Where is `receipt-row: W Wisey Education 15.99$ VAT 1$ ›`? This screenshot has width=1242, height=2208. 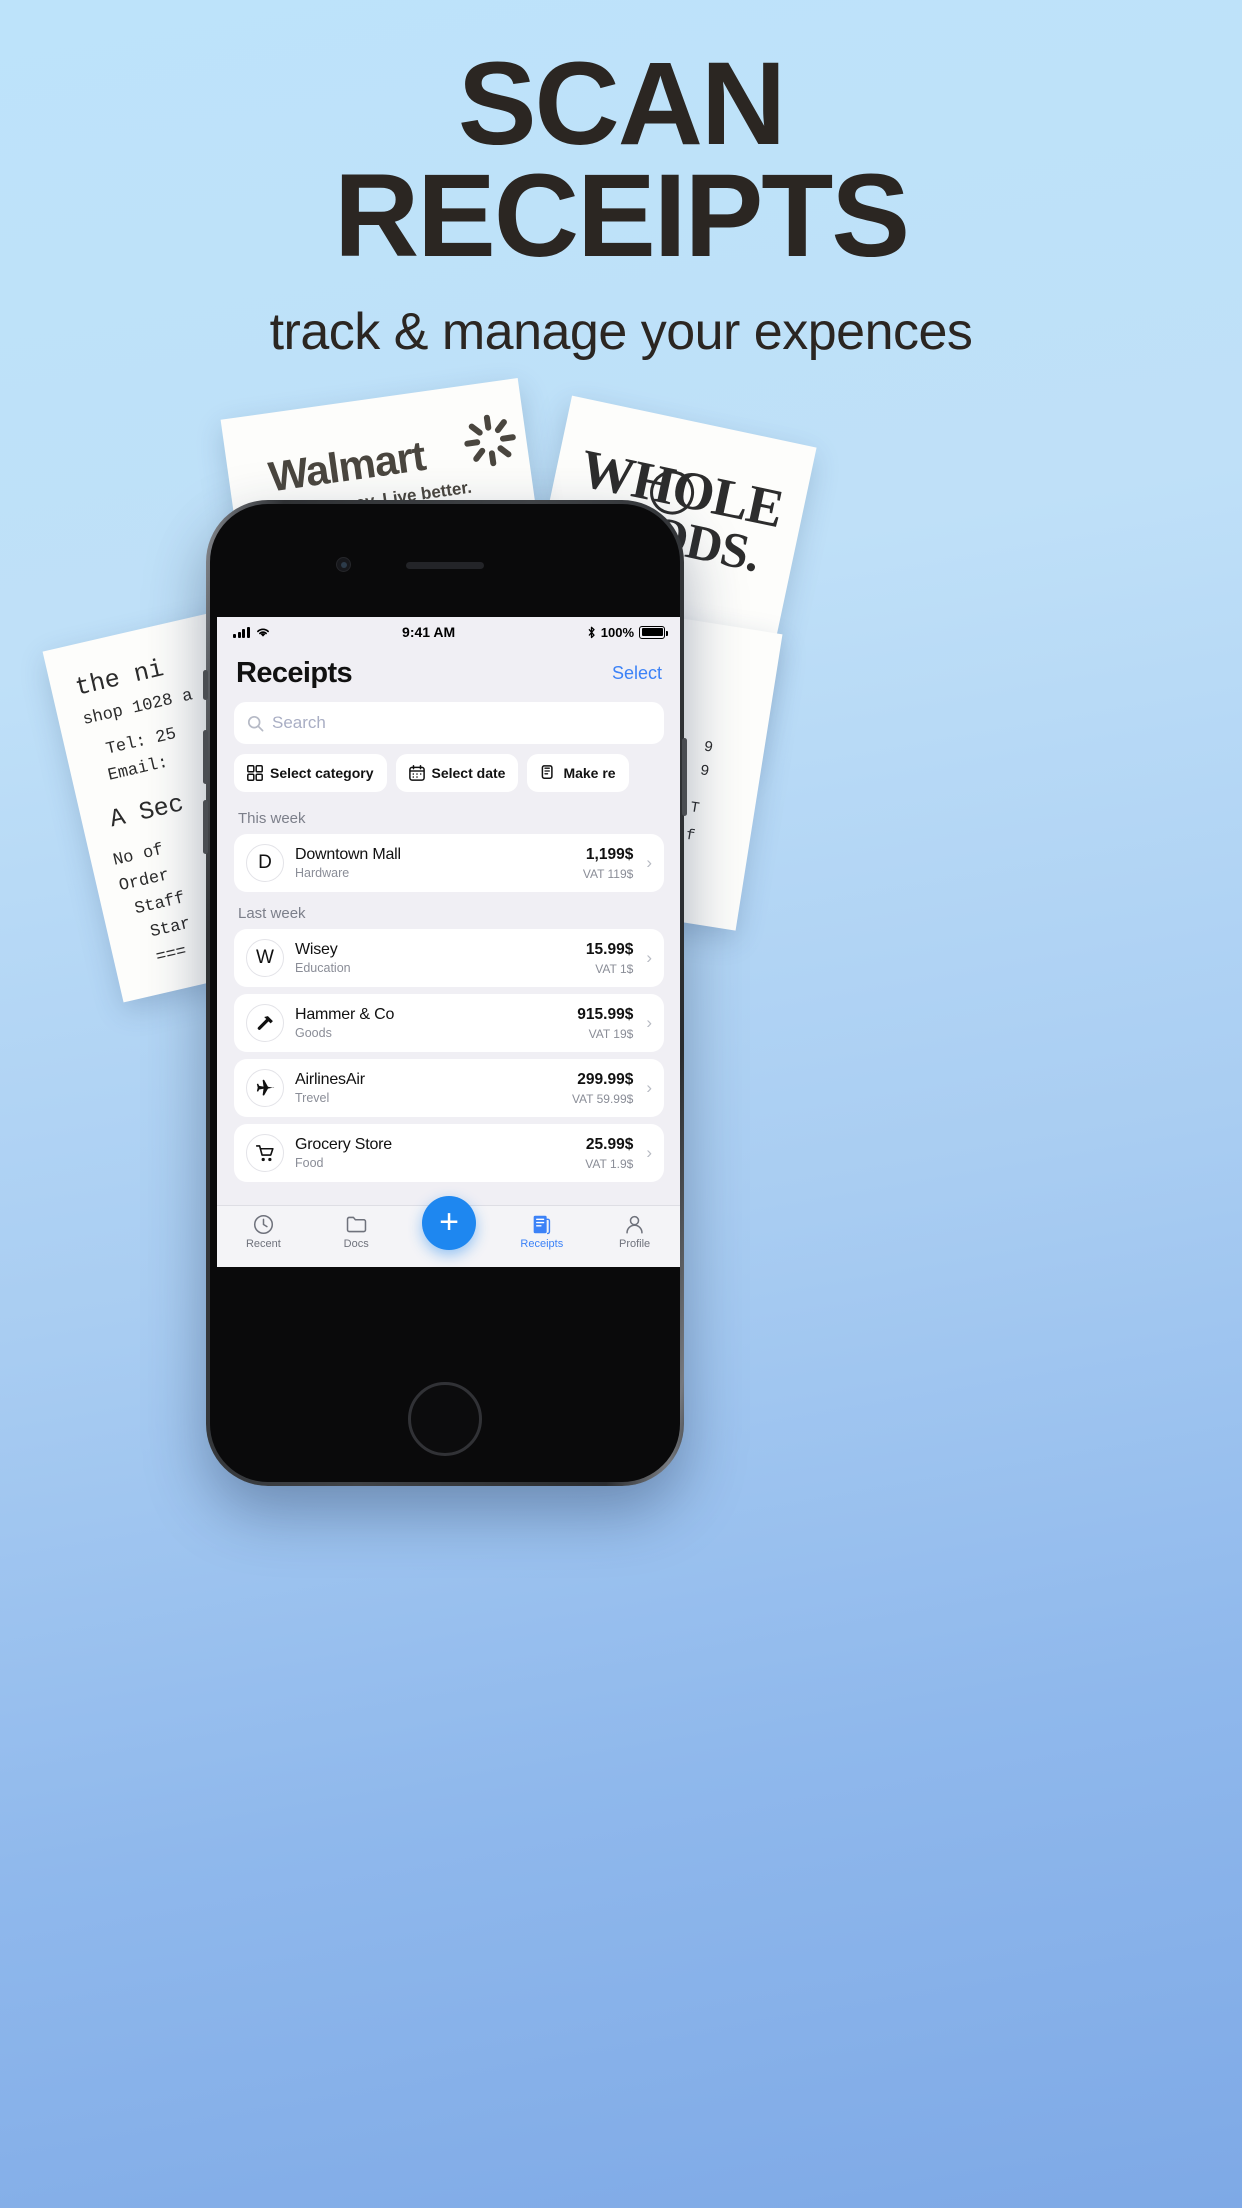
receipt-row: W Wisey Education 15.99$ VAT 1$ › is located at coordinates (449, 958).